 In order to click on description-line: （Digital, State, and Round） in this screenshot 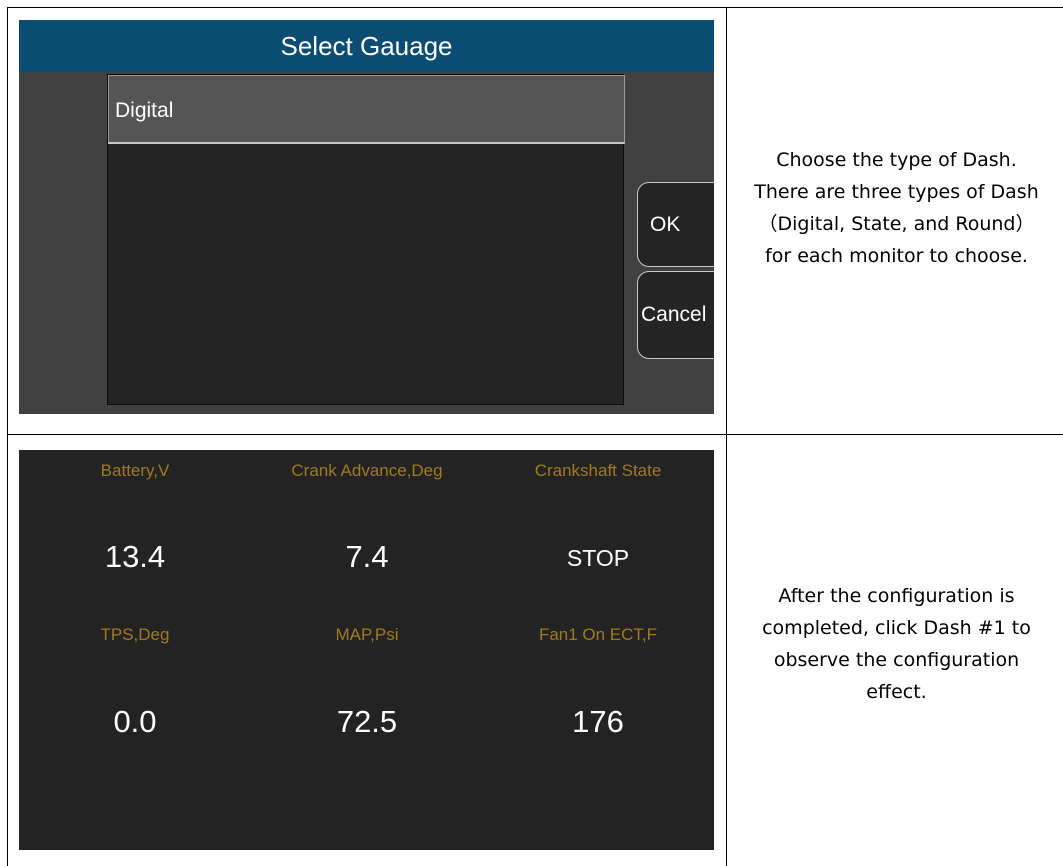, I will do `click(896, 224)`.